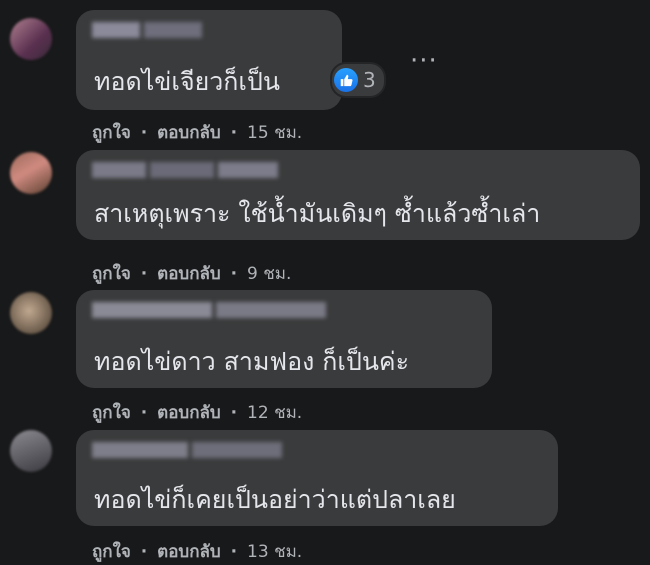  Describe the element at coordinates (424, 61) in the screenshot. I see `more-options-icon: ···` at that location.